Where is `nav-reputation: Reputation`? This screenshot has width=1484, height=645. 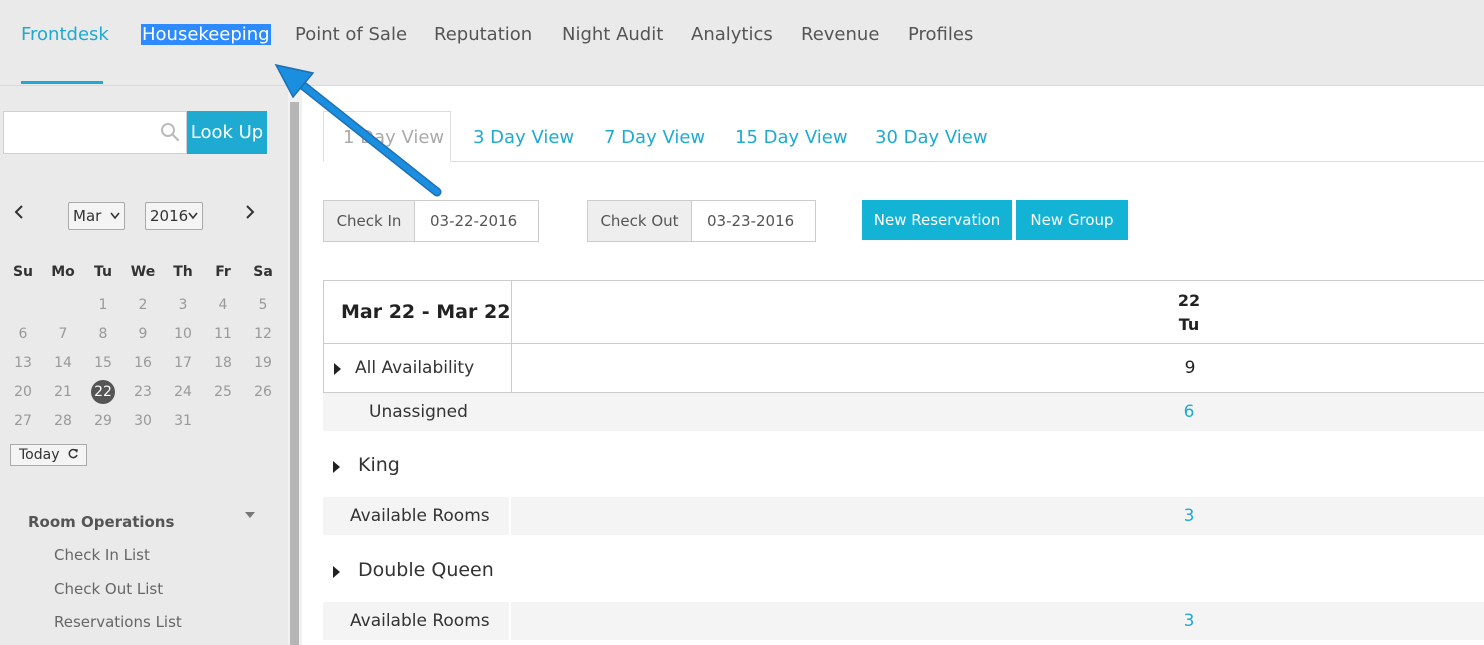 nav-reputation: Reputation is located at coordinates (483, 34).